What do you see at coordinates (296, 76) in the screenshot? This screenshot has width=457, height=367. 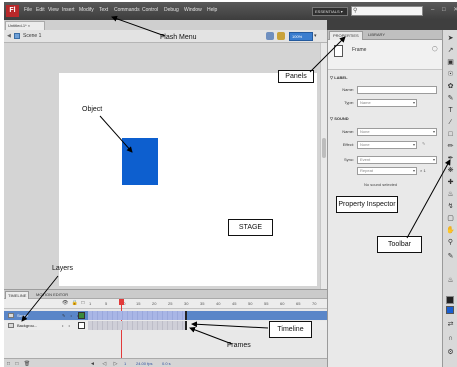 I see `annotation-panels: Panels` at bounding box center [296, 76].